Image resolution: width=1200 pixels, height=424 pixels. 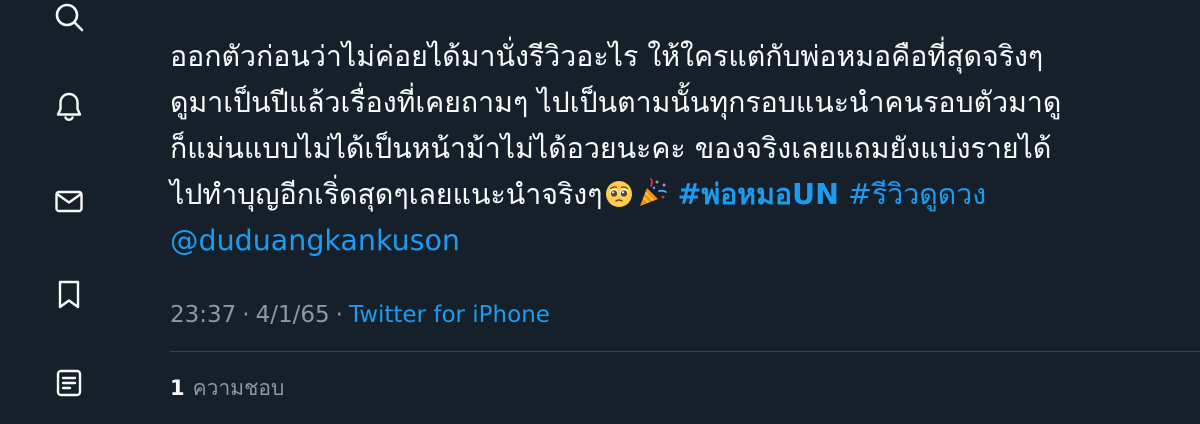 I want to click on divider, so click(x=685, y=351).